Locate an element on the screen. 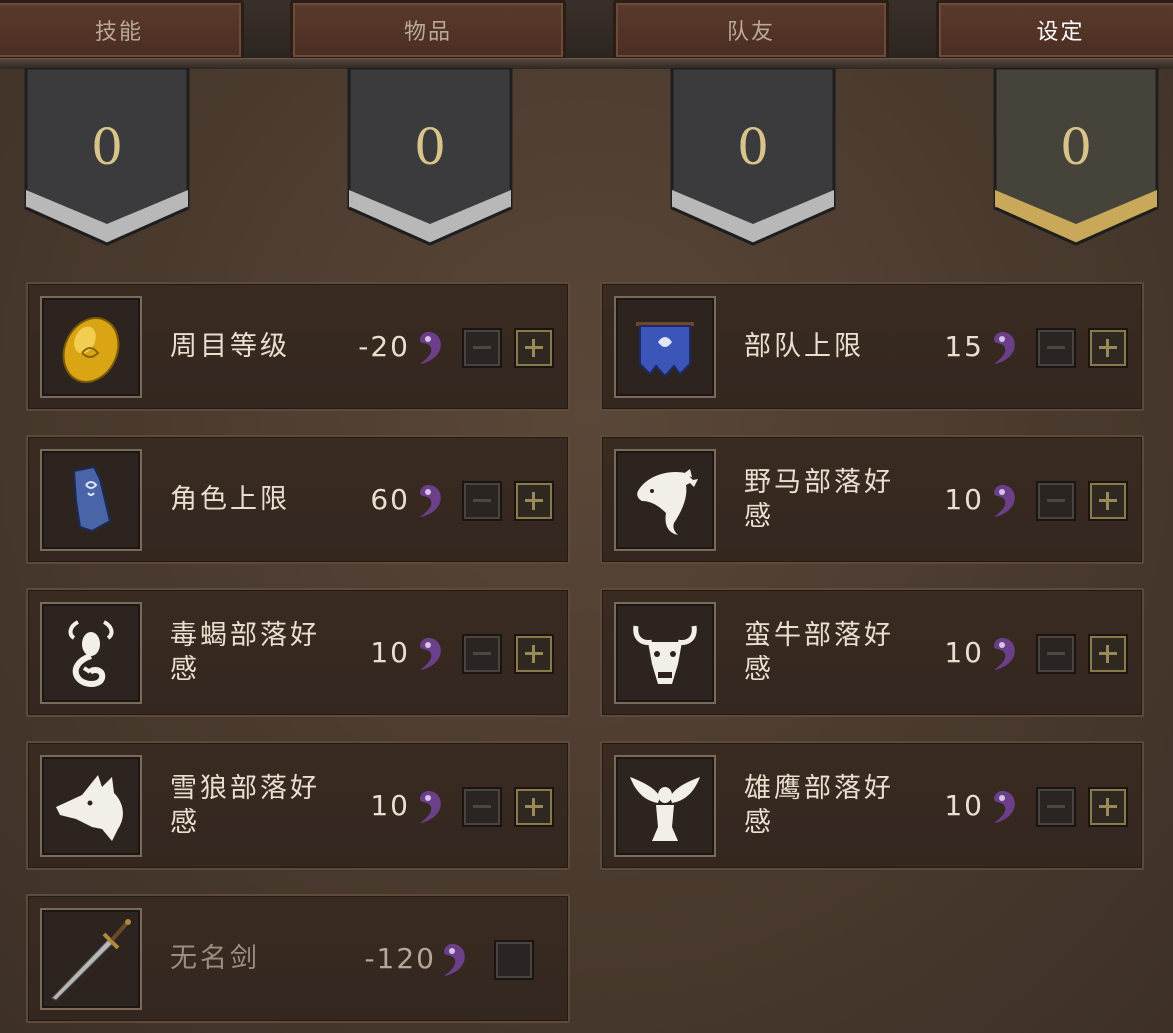 Image resolution: width=1173 pixels, height=1033 pixels. setting-card-character-limit: 角色上限 60 is located at coordinates (298, 499).